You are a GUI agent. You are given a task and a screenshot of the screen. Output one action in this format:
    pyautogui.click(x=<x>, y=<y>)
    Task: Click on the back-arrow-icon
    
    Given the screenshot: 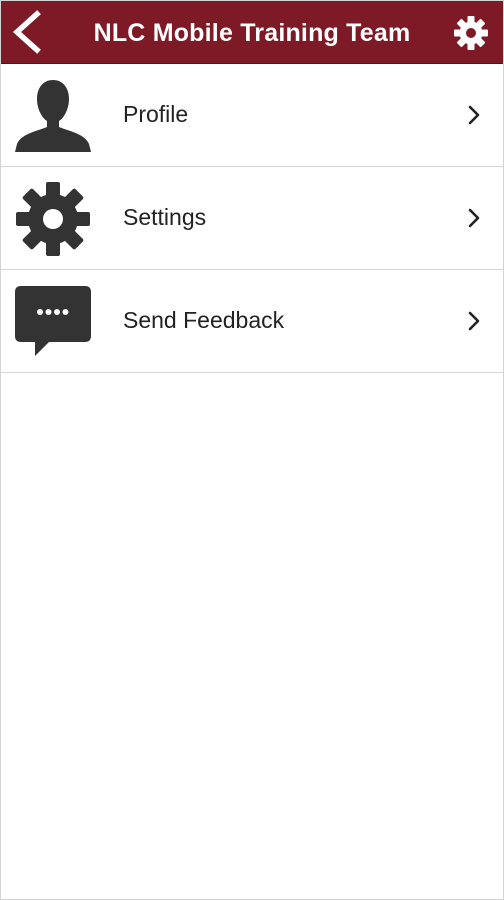 What is the action you would take?
    pyautogui.click(x=26, y=32)
    